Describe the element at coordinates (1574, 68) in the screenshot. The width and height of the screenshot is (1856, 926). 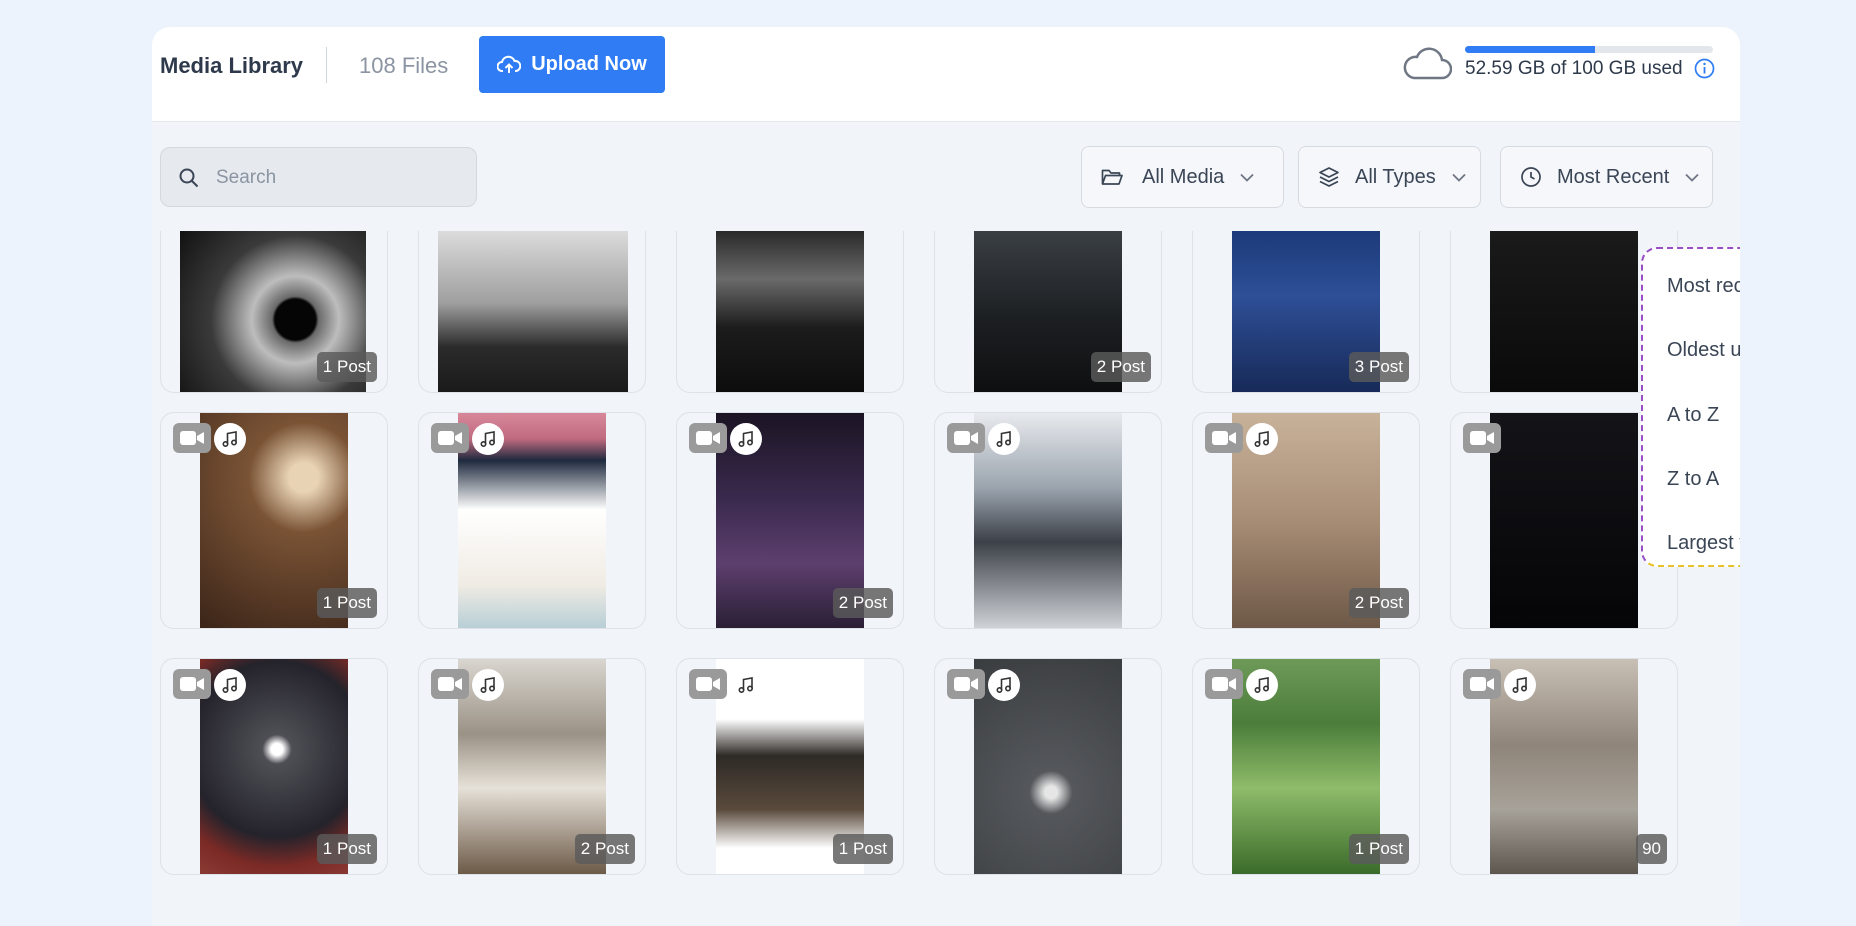
I see `storage-used-text: 52.59 GB of 100 GB used` at that location.